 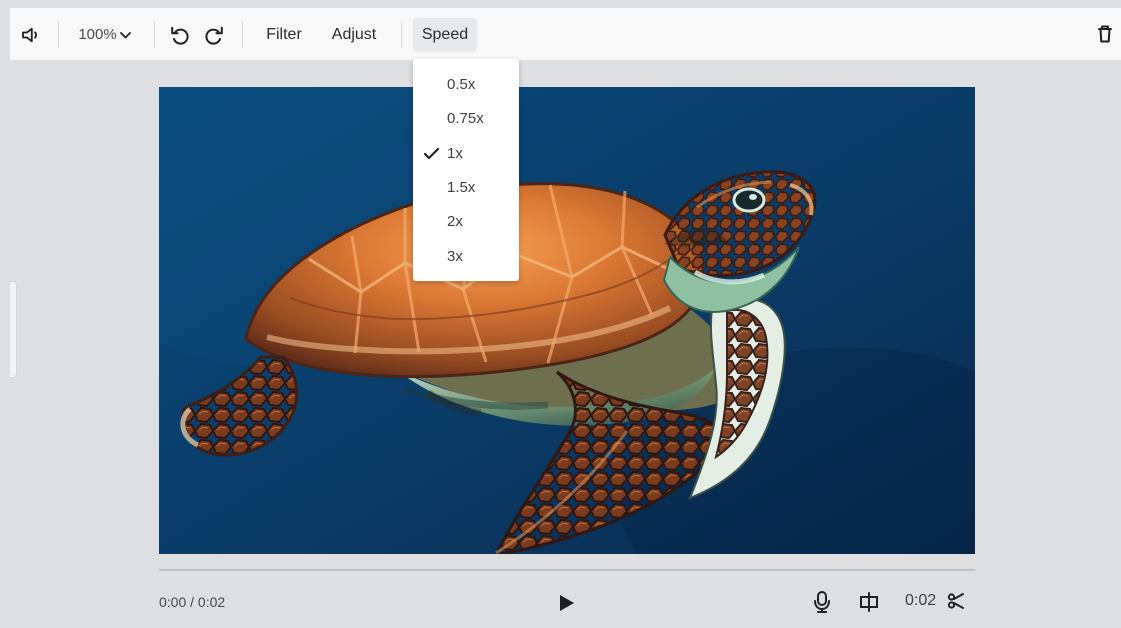 I want to click on filter-tab: Filter, so click(x=284, y=34).